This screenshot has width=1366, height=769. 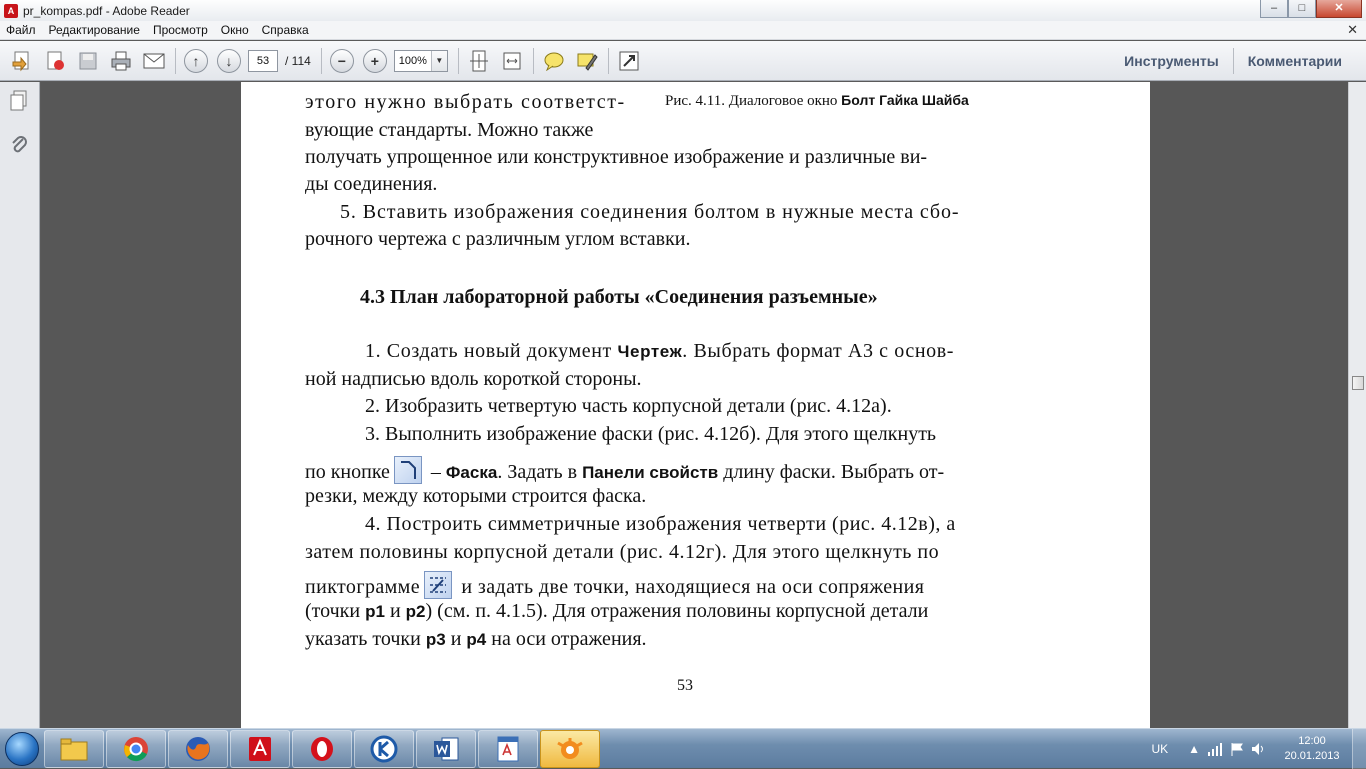 I want to click on pen-highlight-icon, so click(x=587, y=62).